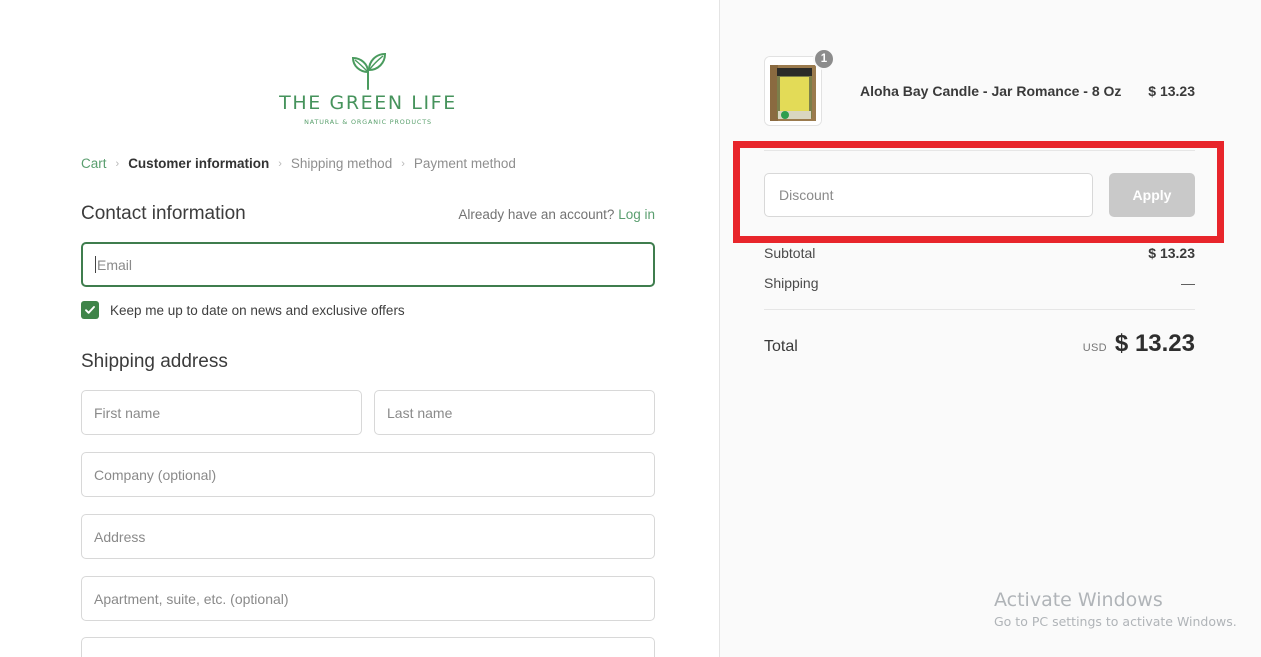 The image size is (1261, 657). Describe the element at coordinates (368, 474) in the screenshot. I see `company-field: Company (optional)` at that location.